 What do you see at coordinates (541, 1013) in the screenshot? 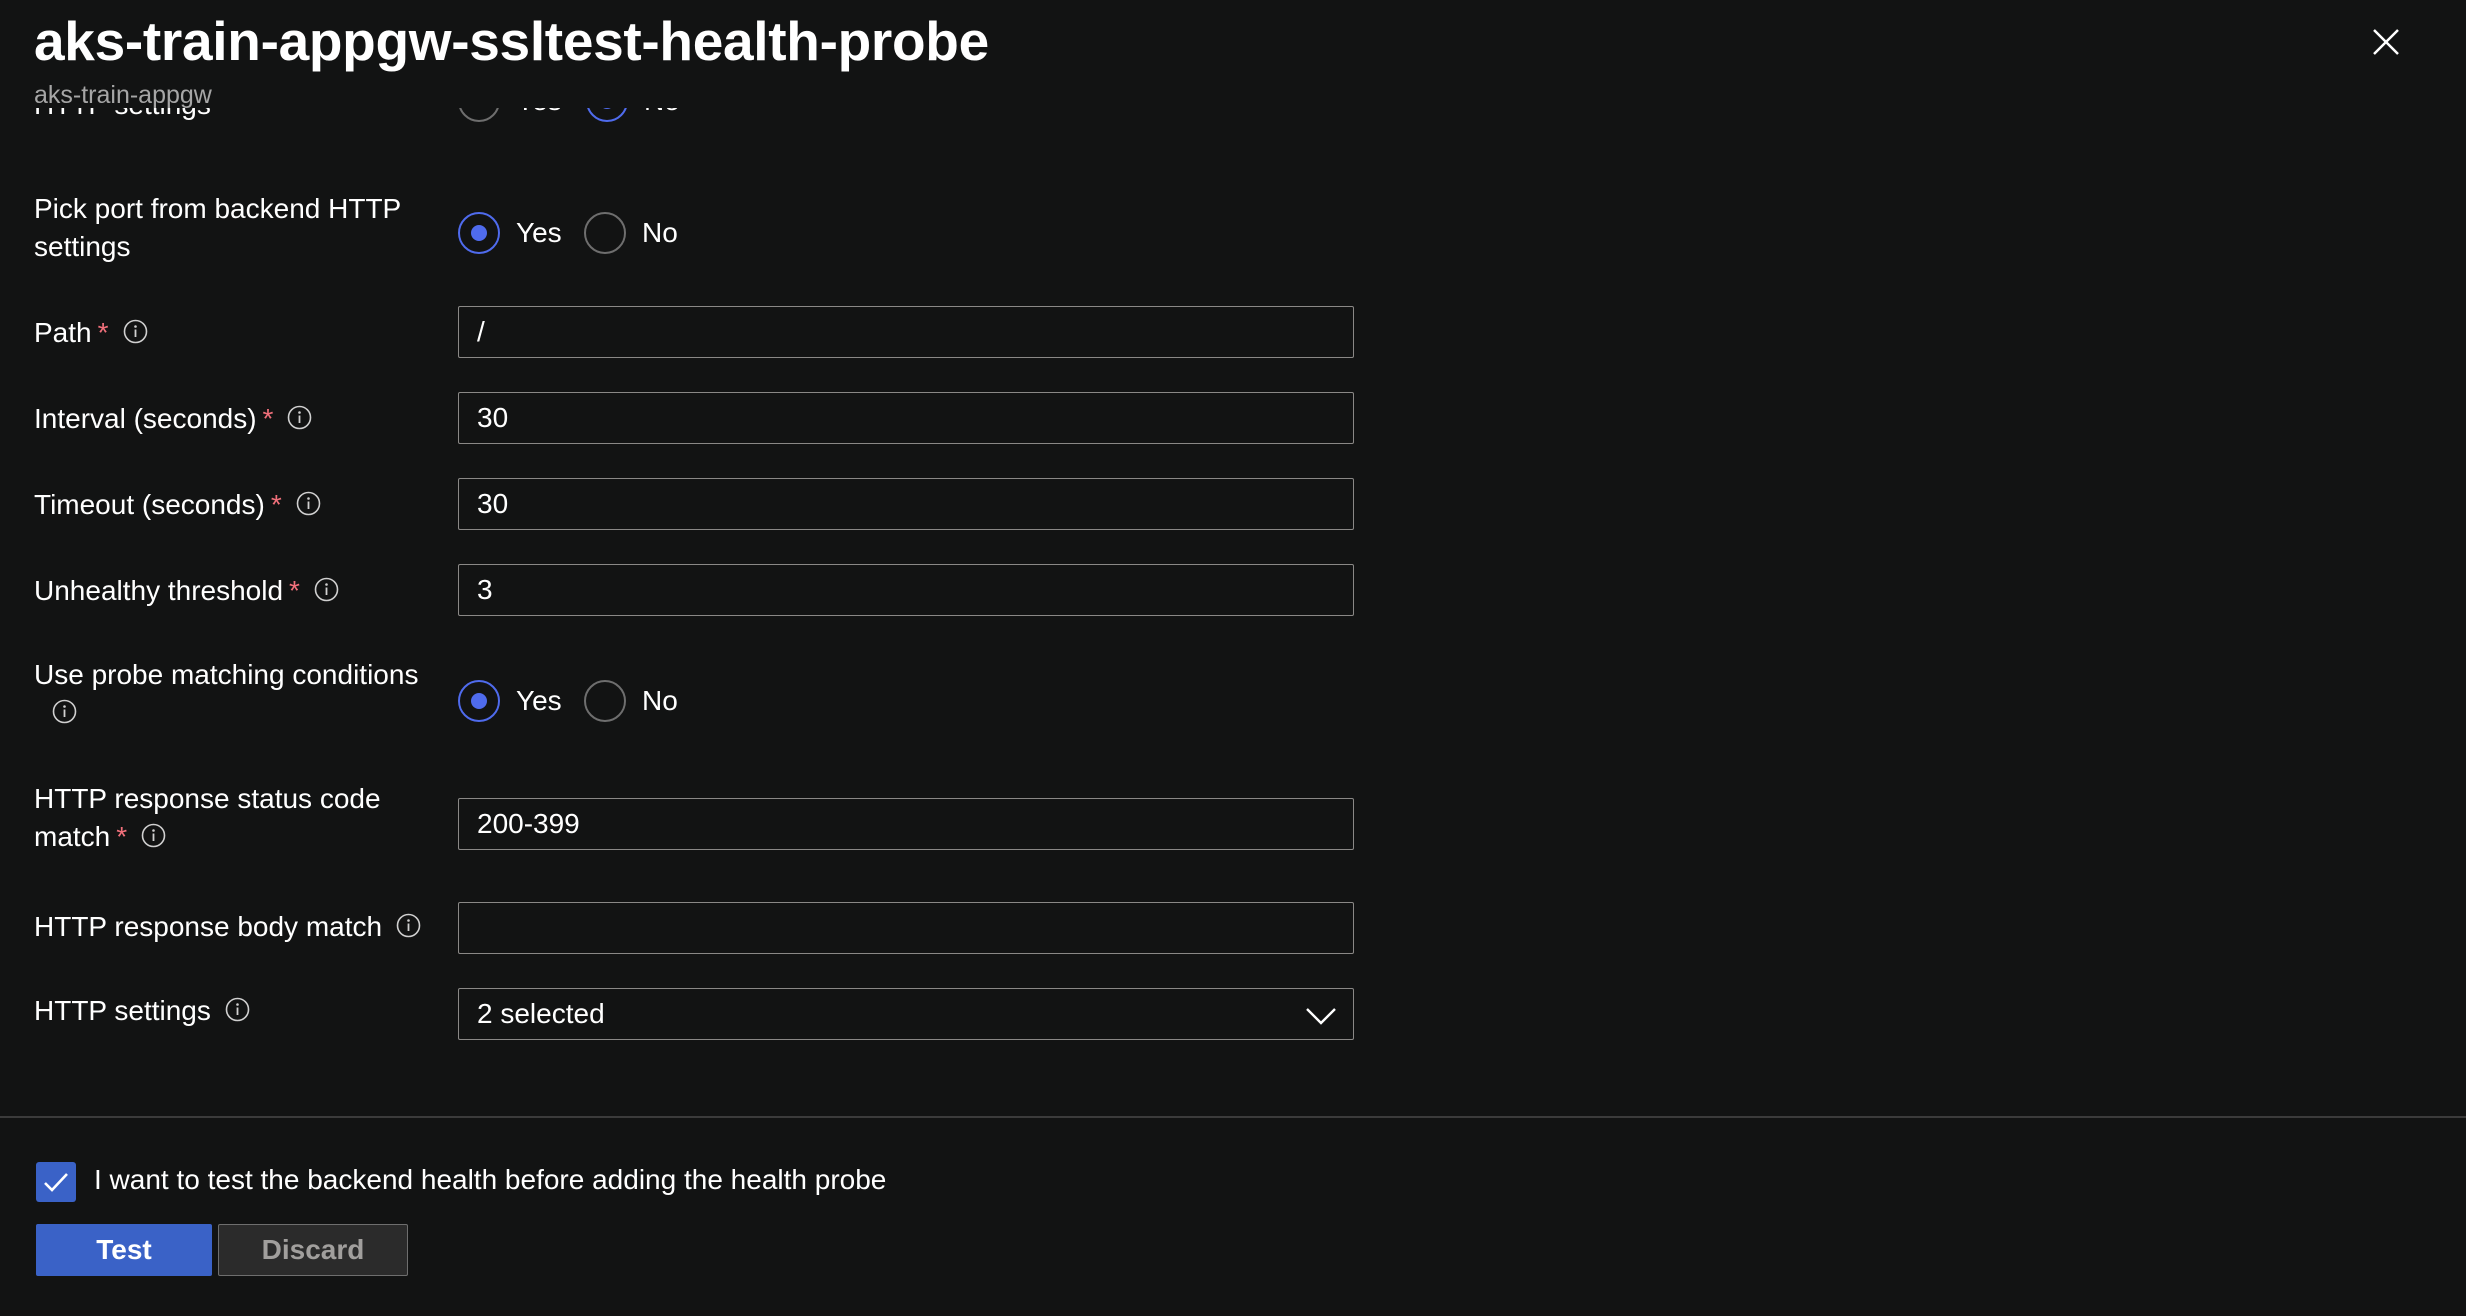
I see `dropdown-value: 2 selected` at bounding box center [541, 1013].